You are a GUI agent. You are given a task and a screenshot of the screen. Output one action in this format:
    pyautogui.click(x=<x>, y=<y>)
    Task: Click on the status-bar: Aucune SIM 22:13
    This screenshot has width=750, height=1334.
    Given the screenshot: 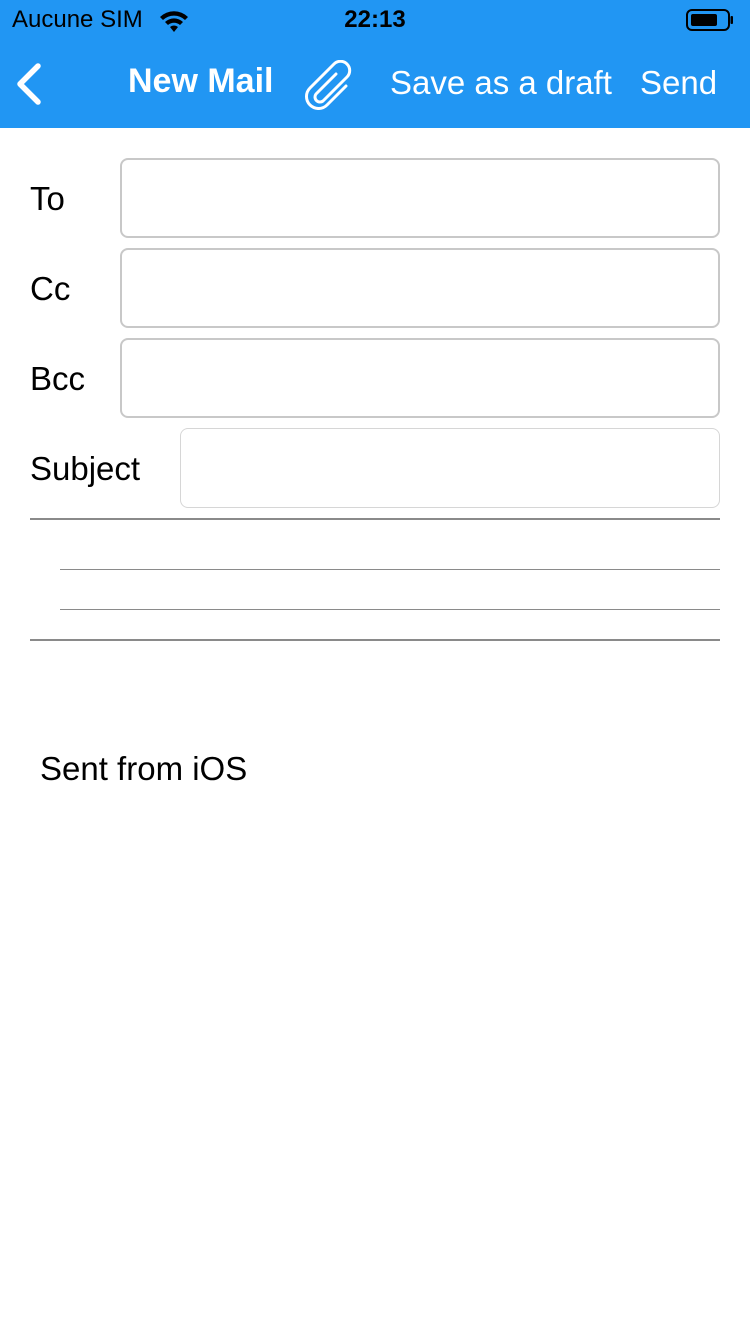 What is the action you would take?
    pyautogui.click(x=375, y=20)
    